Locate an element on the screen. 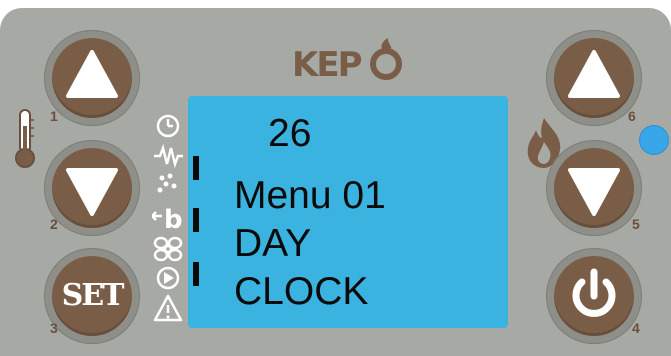  button-number-4: 4 is located at coordinates (636, 328).